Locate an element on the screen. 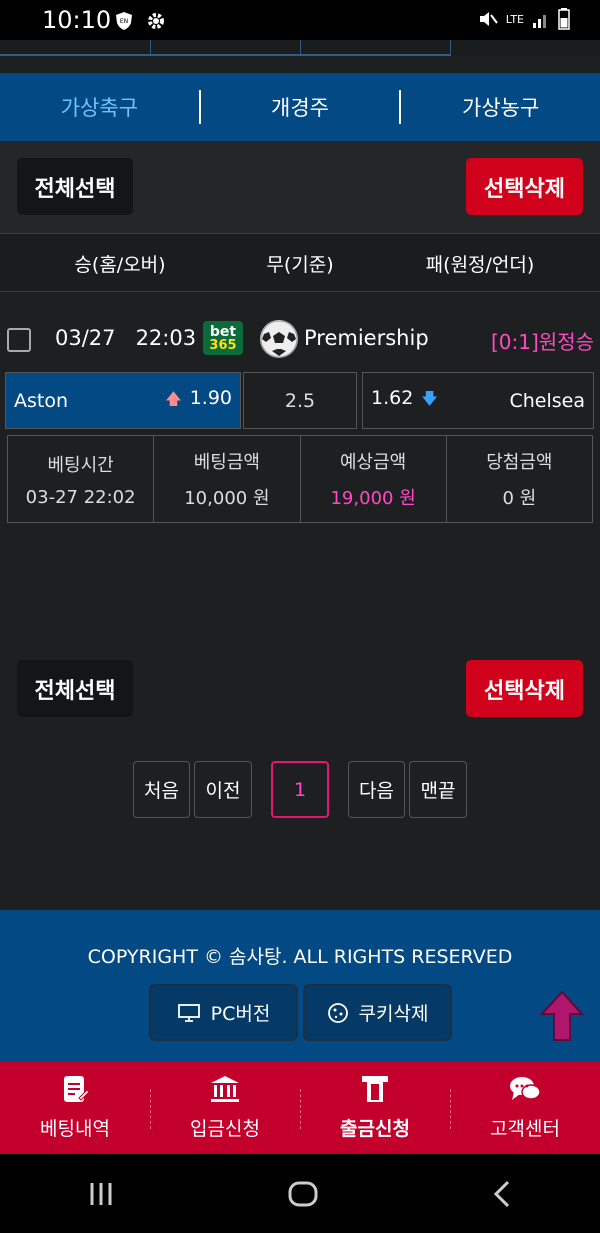 Image resolution: width=600 pixels, height=1233 pixels. home-odds: 1.90 is located at coordinates (210, 397).